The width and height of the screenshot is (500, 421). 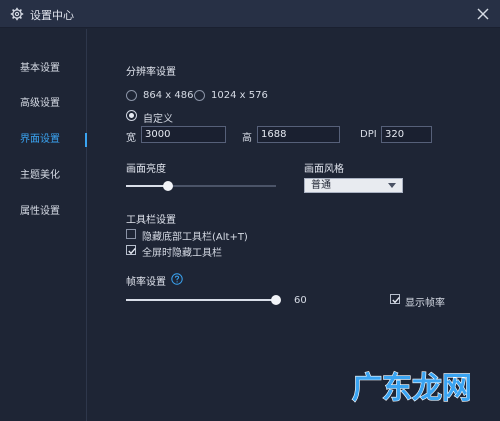 I want to click on framerate-title: 帧率设置, so click(x=146, y=282).